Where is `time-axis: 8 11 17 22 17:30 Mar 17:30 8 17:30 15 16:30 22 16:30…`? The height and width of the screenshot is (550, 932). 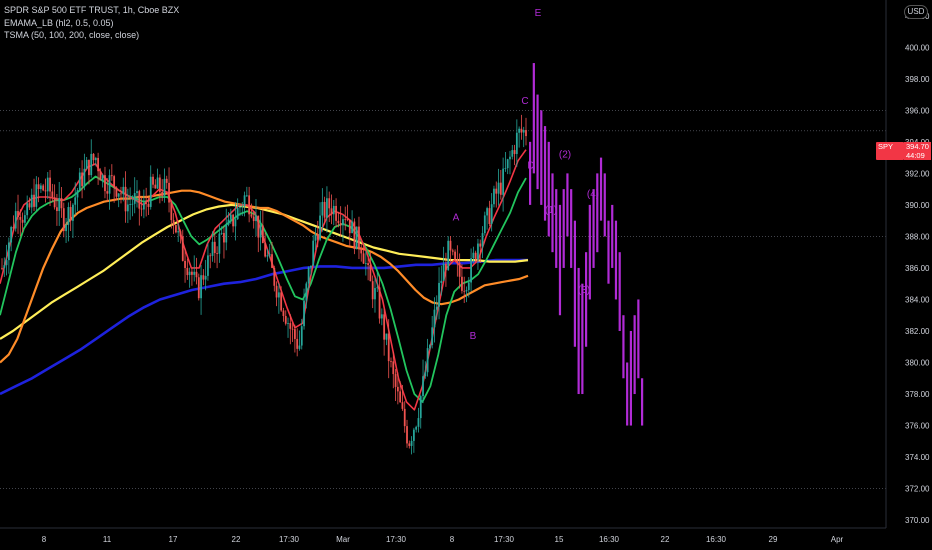
time-axis: 8 11 17 22 17:30 Mar 17:30 8 17:30 15 16:30 22 16:30… is located at coordinates (443, 539).